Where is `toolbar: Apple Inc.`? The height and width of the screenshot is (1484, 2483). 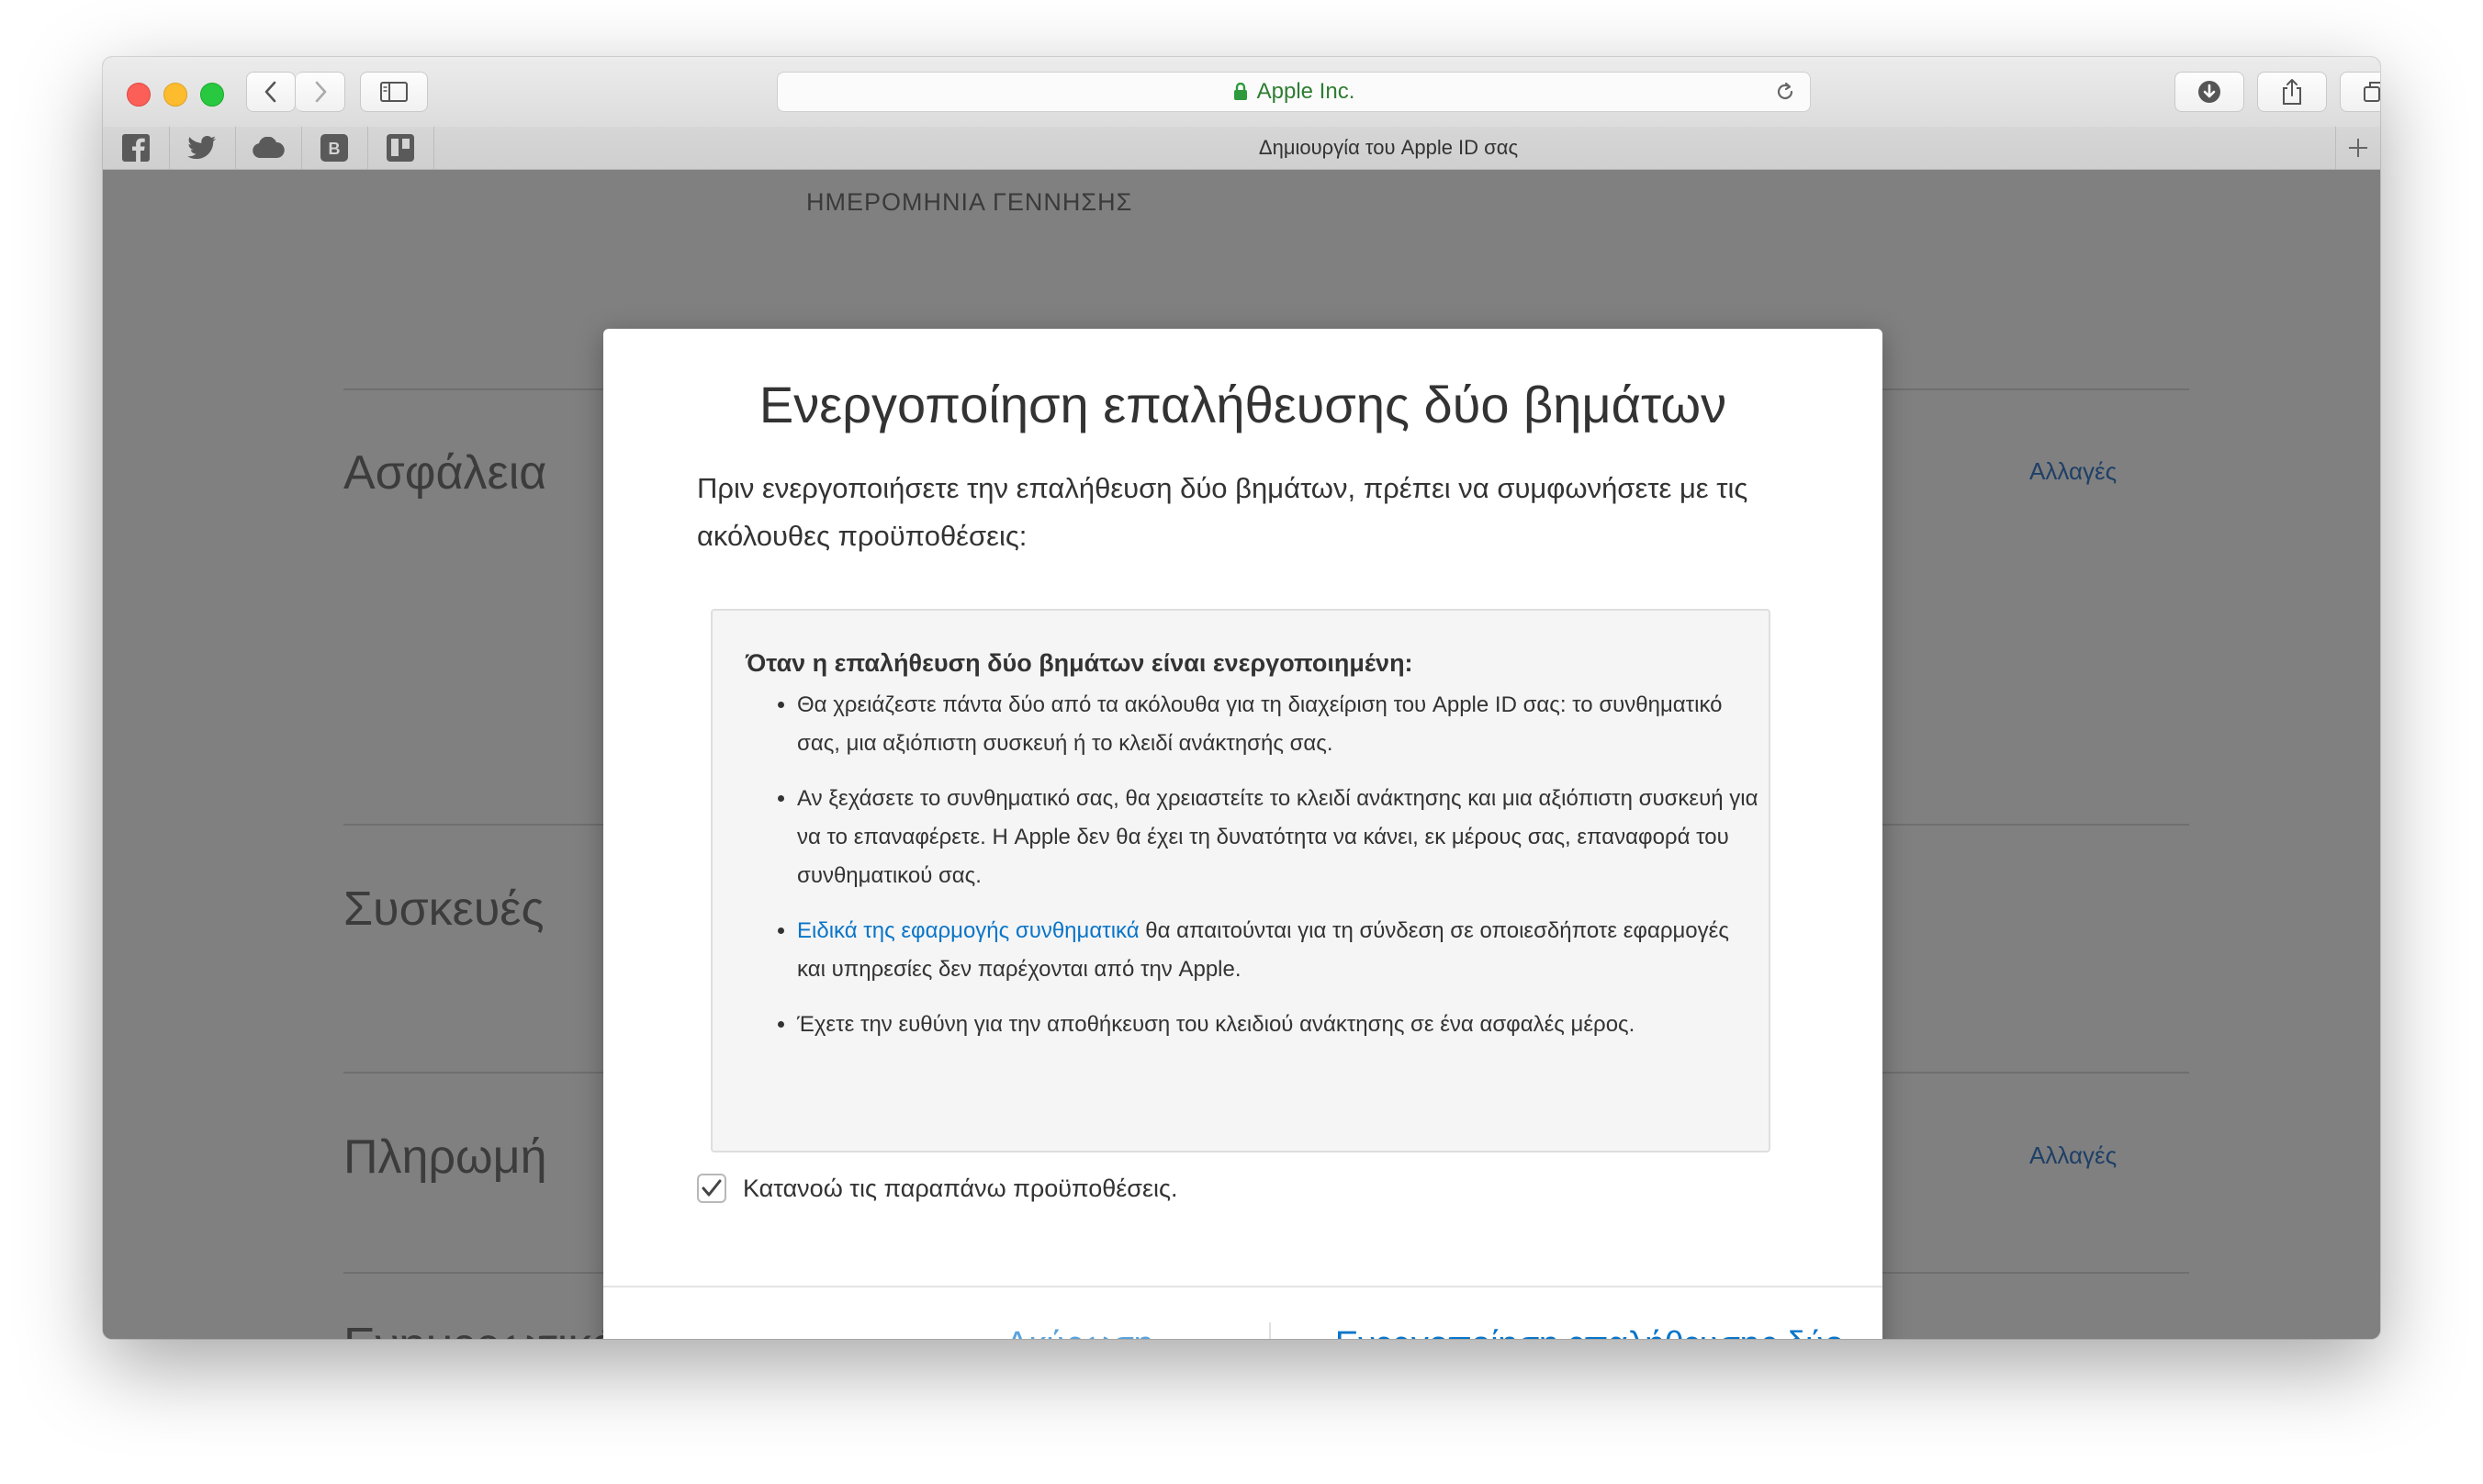
toolbar: Apple Inc. is located at coordinates (1241, 93).